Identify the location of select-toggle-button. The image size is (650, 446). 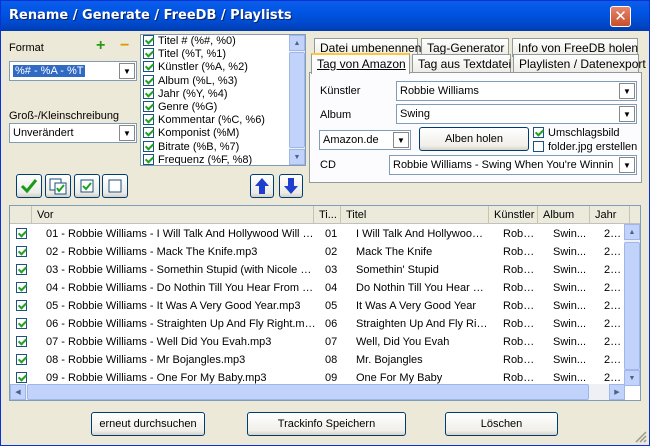
(58, 186).